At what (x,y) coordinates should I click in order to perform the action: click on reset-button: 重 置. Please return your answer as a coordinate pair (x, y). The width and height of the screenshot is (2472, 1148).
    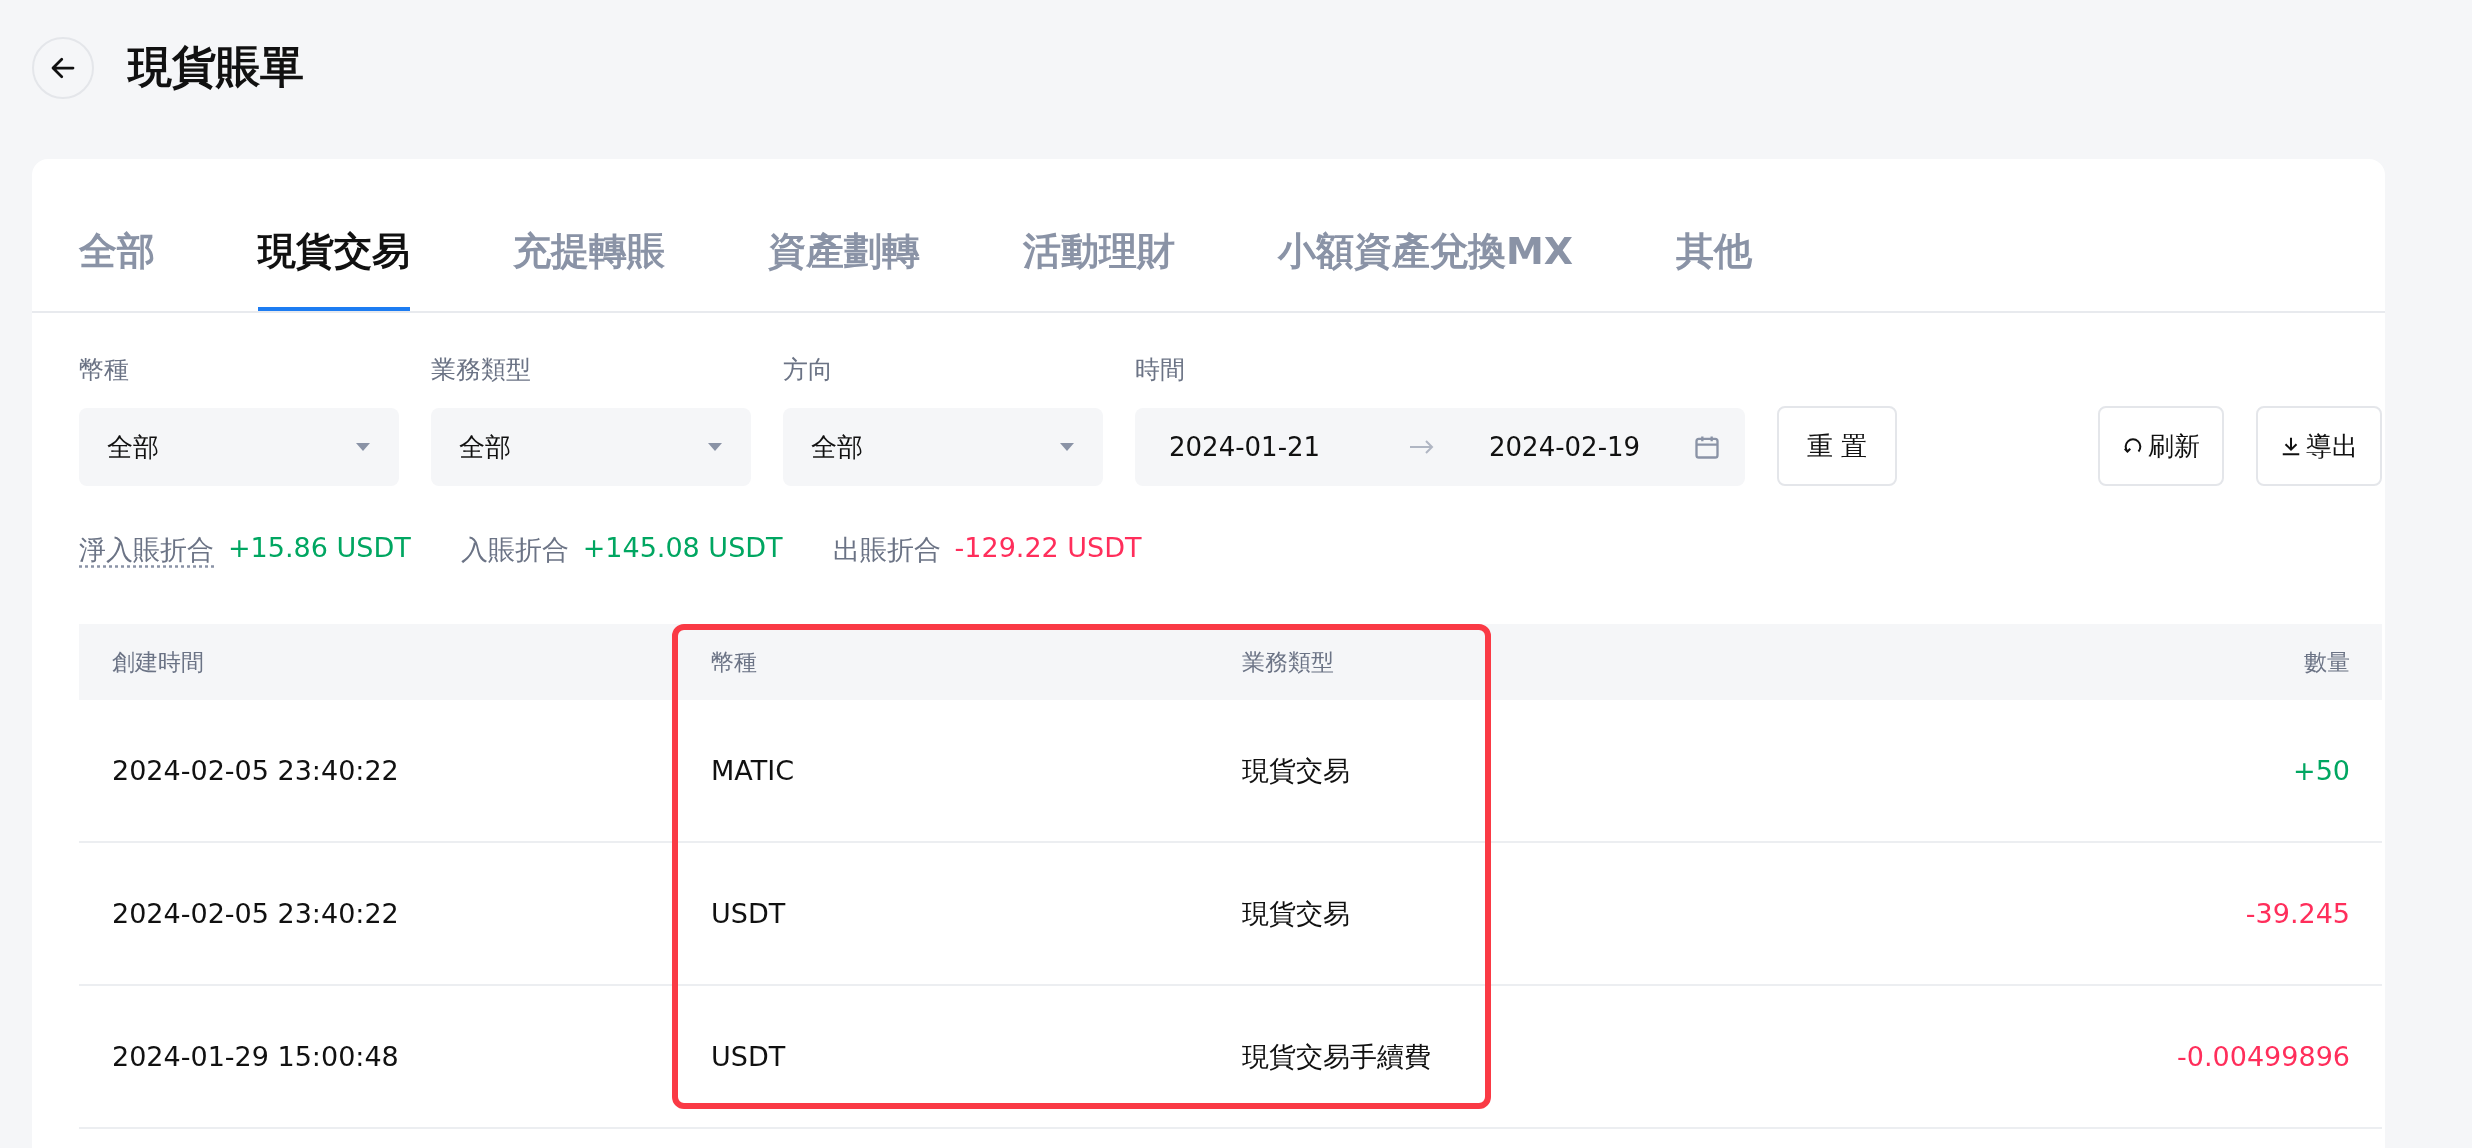
    Looking at the image, I should click on (1837, 446).